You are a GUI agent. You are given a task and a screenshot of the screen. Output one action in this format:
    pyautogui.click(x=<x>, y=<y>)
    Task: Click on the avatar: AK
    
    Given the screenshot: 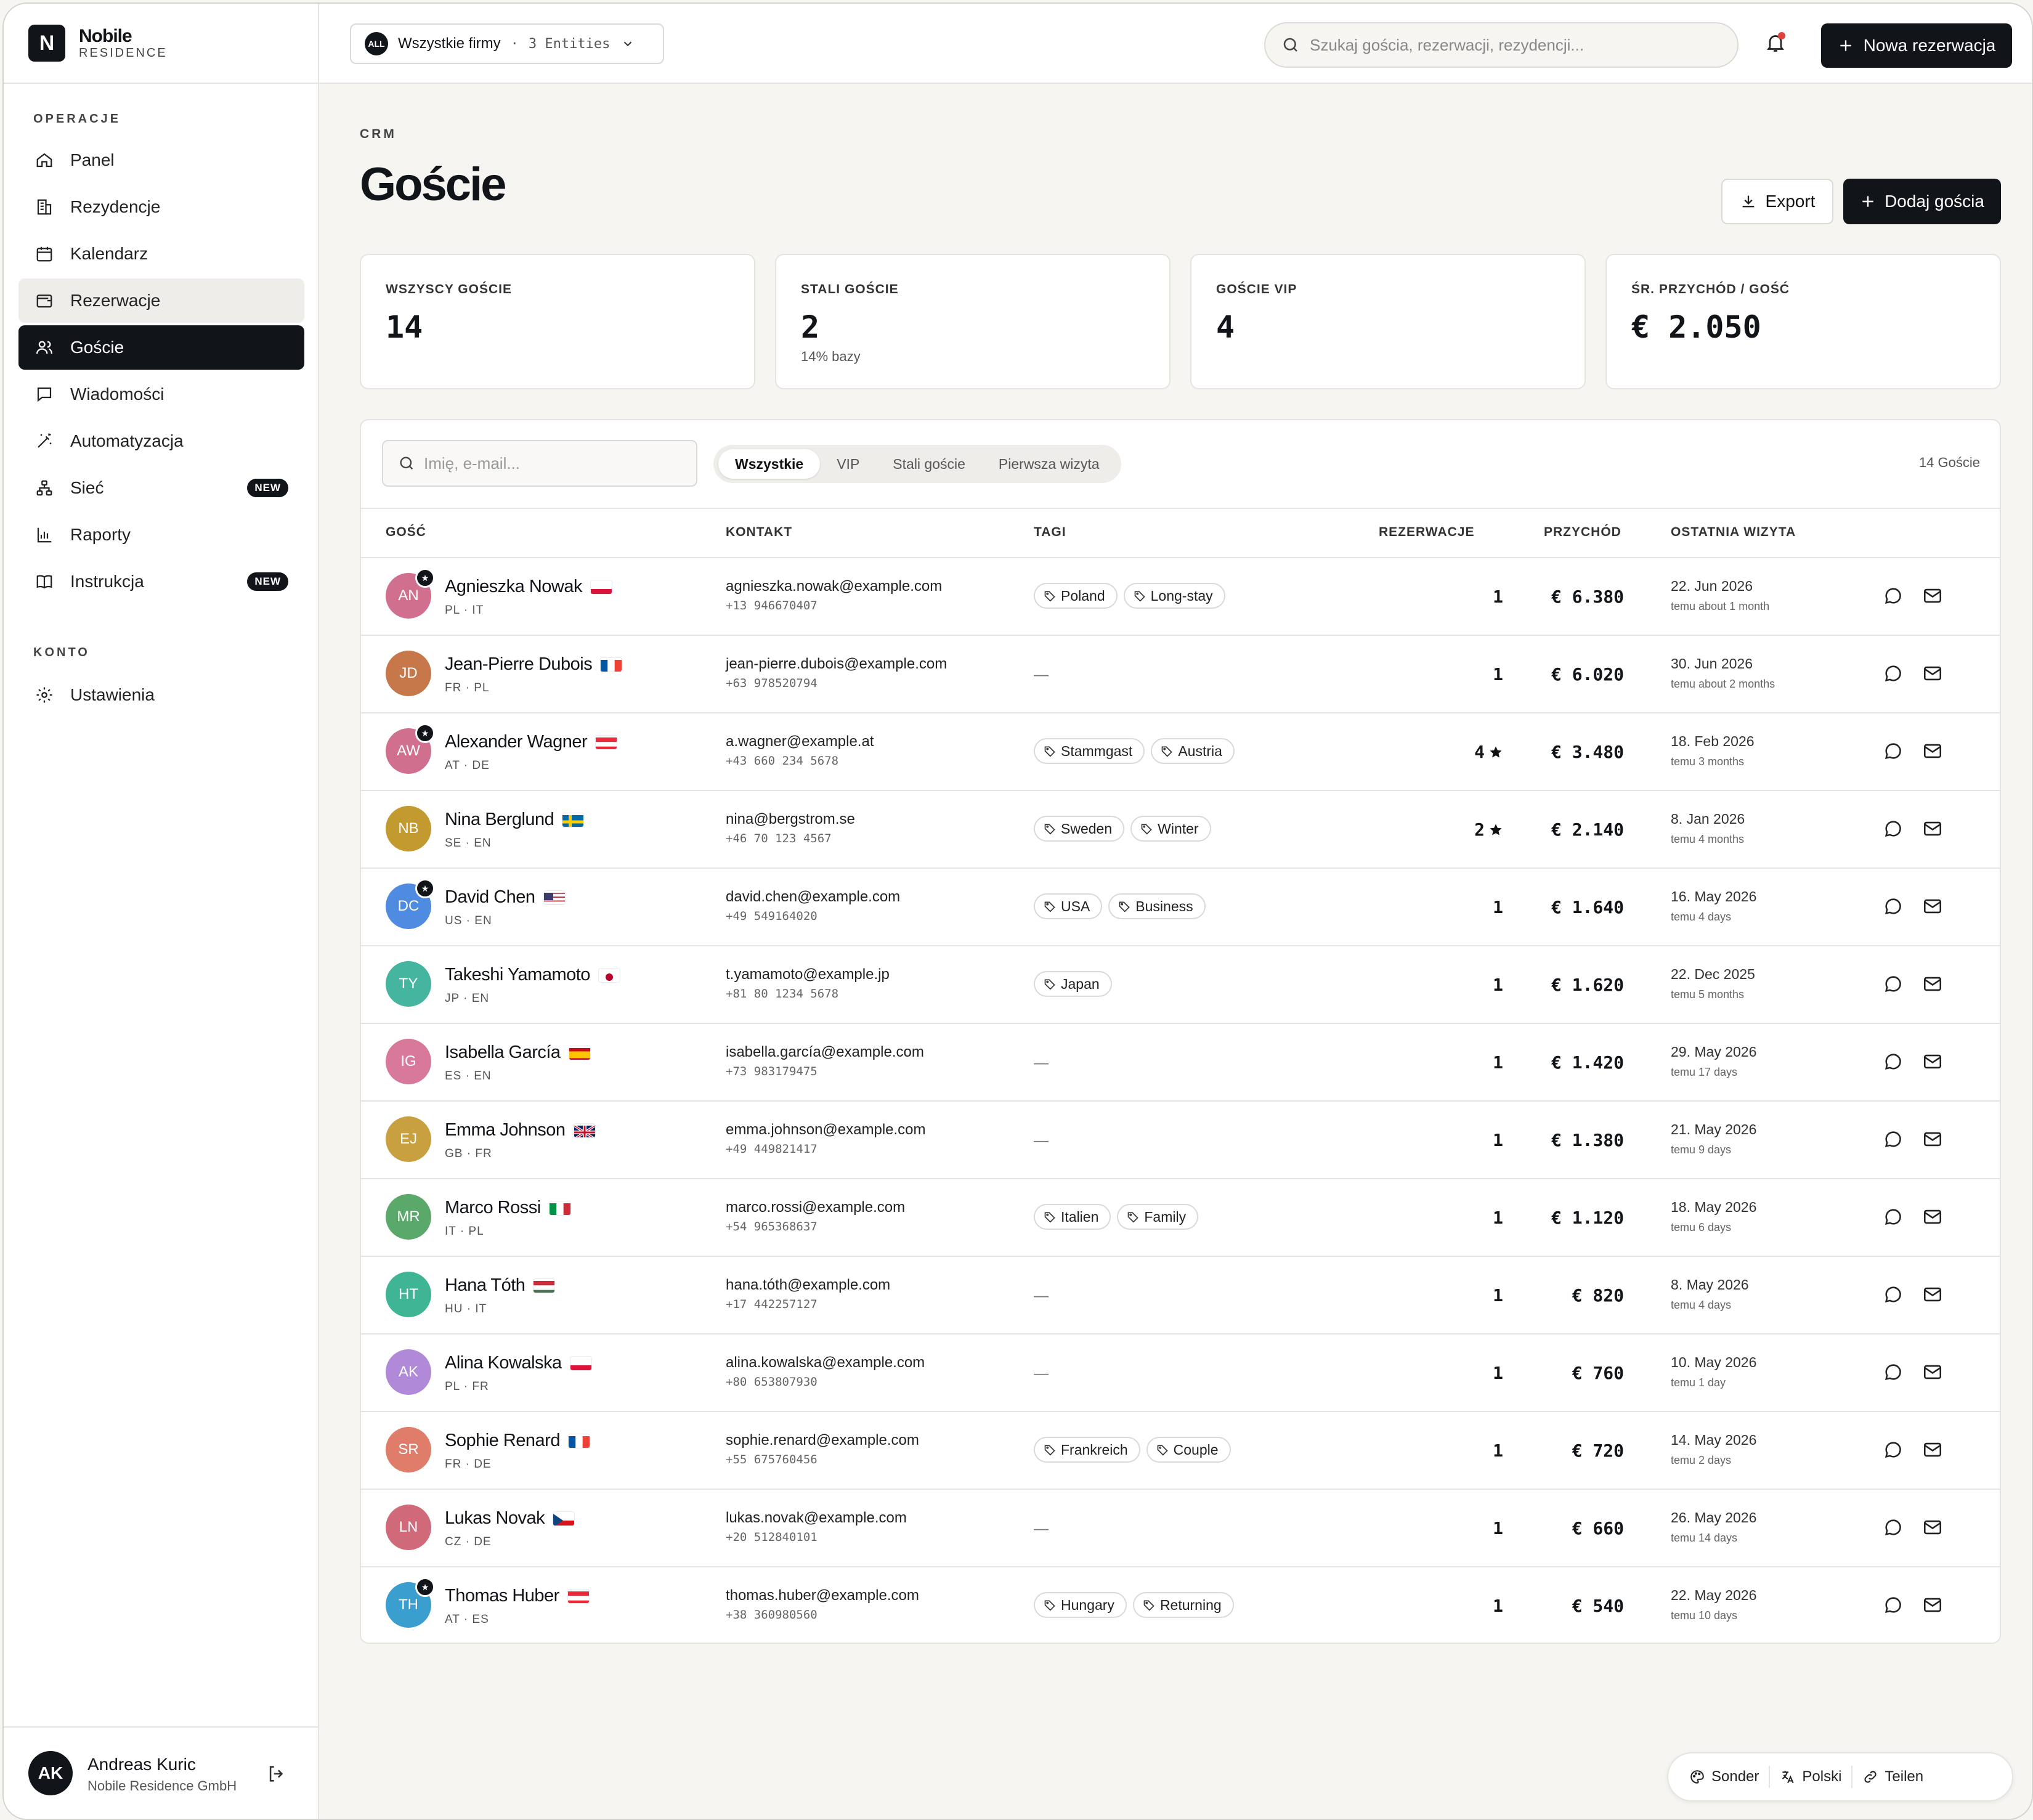 What is the action you would take?
    pyautogui.click(x=50, y=1773)
    